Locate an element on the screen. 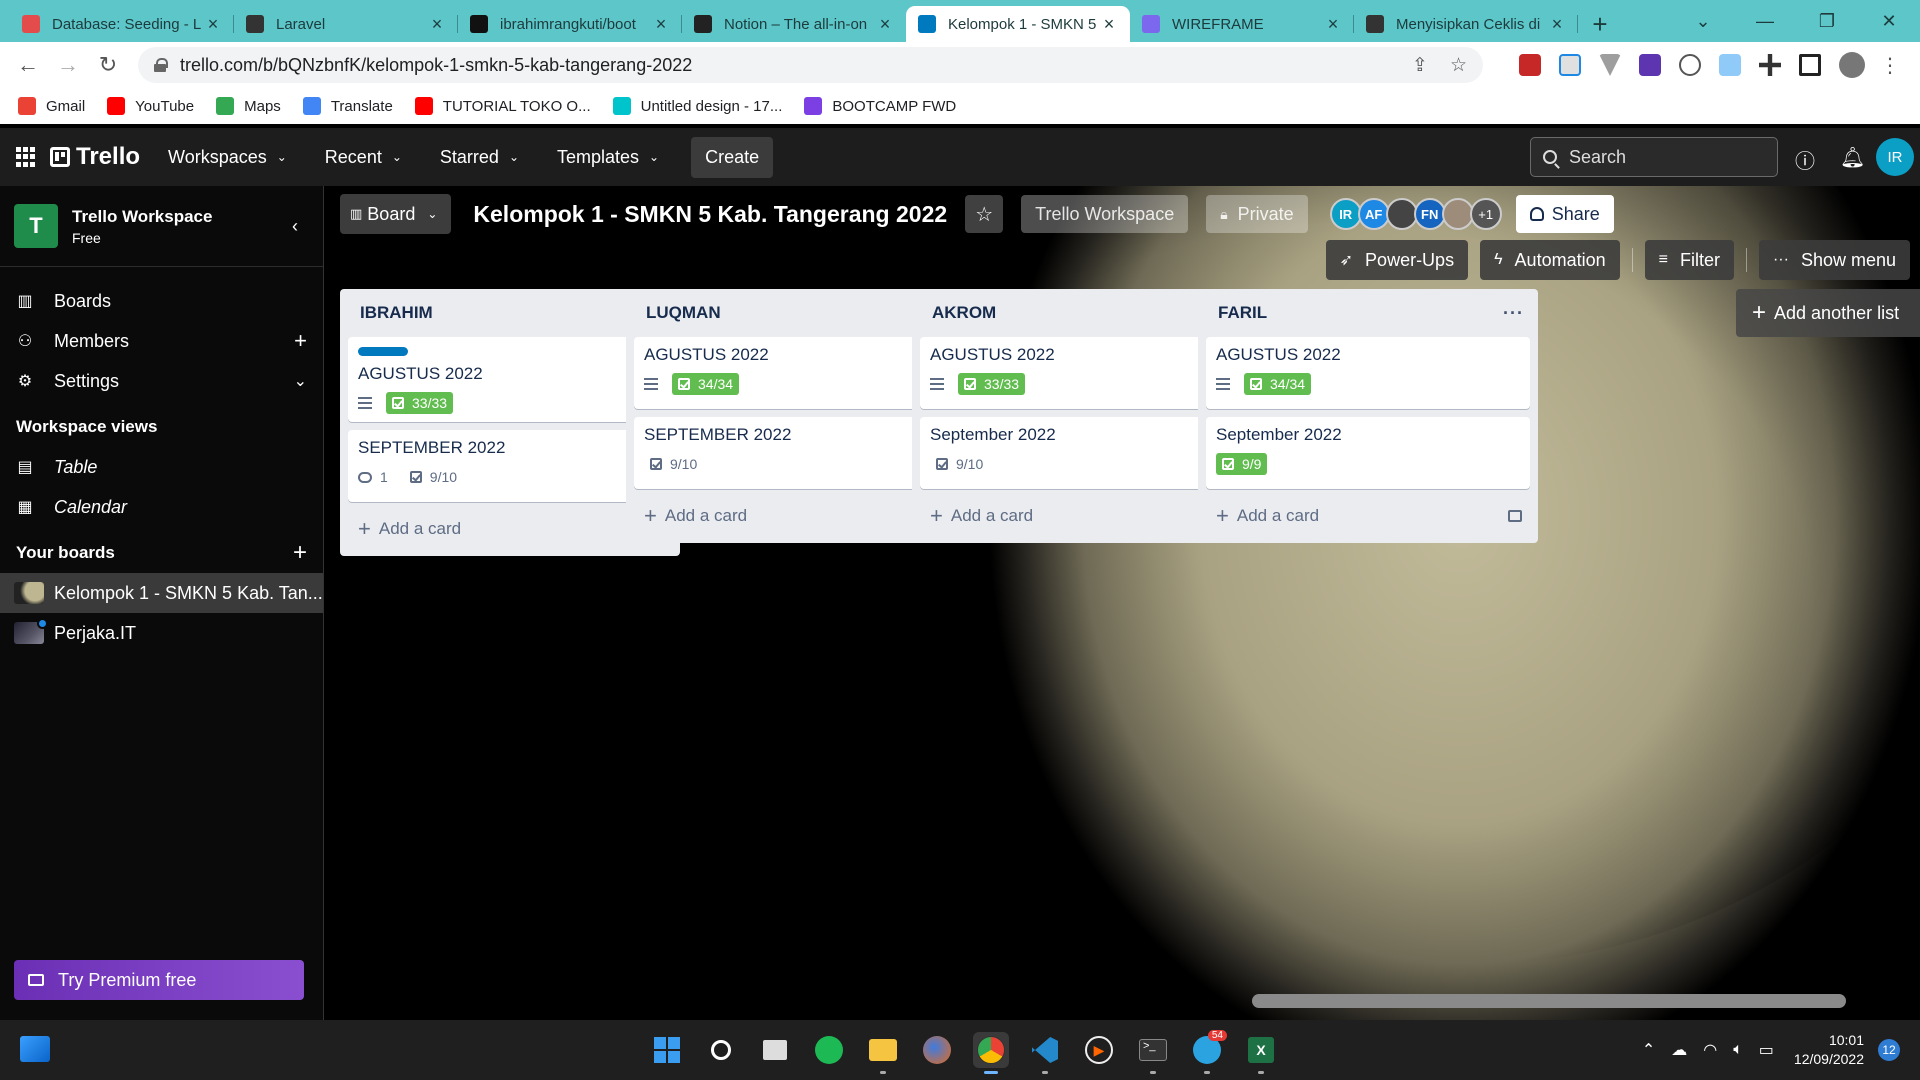 Image resolution: width=1920 pixels, height=1080 pixels. volume-icon: 🔈︎ is located at coordinates (1738, 1050).